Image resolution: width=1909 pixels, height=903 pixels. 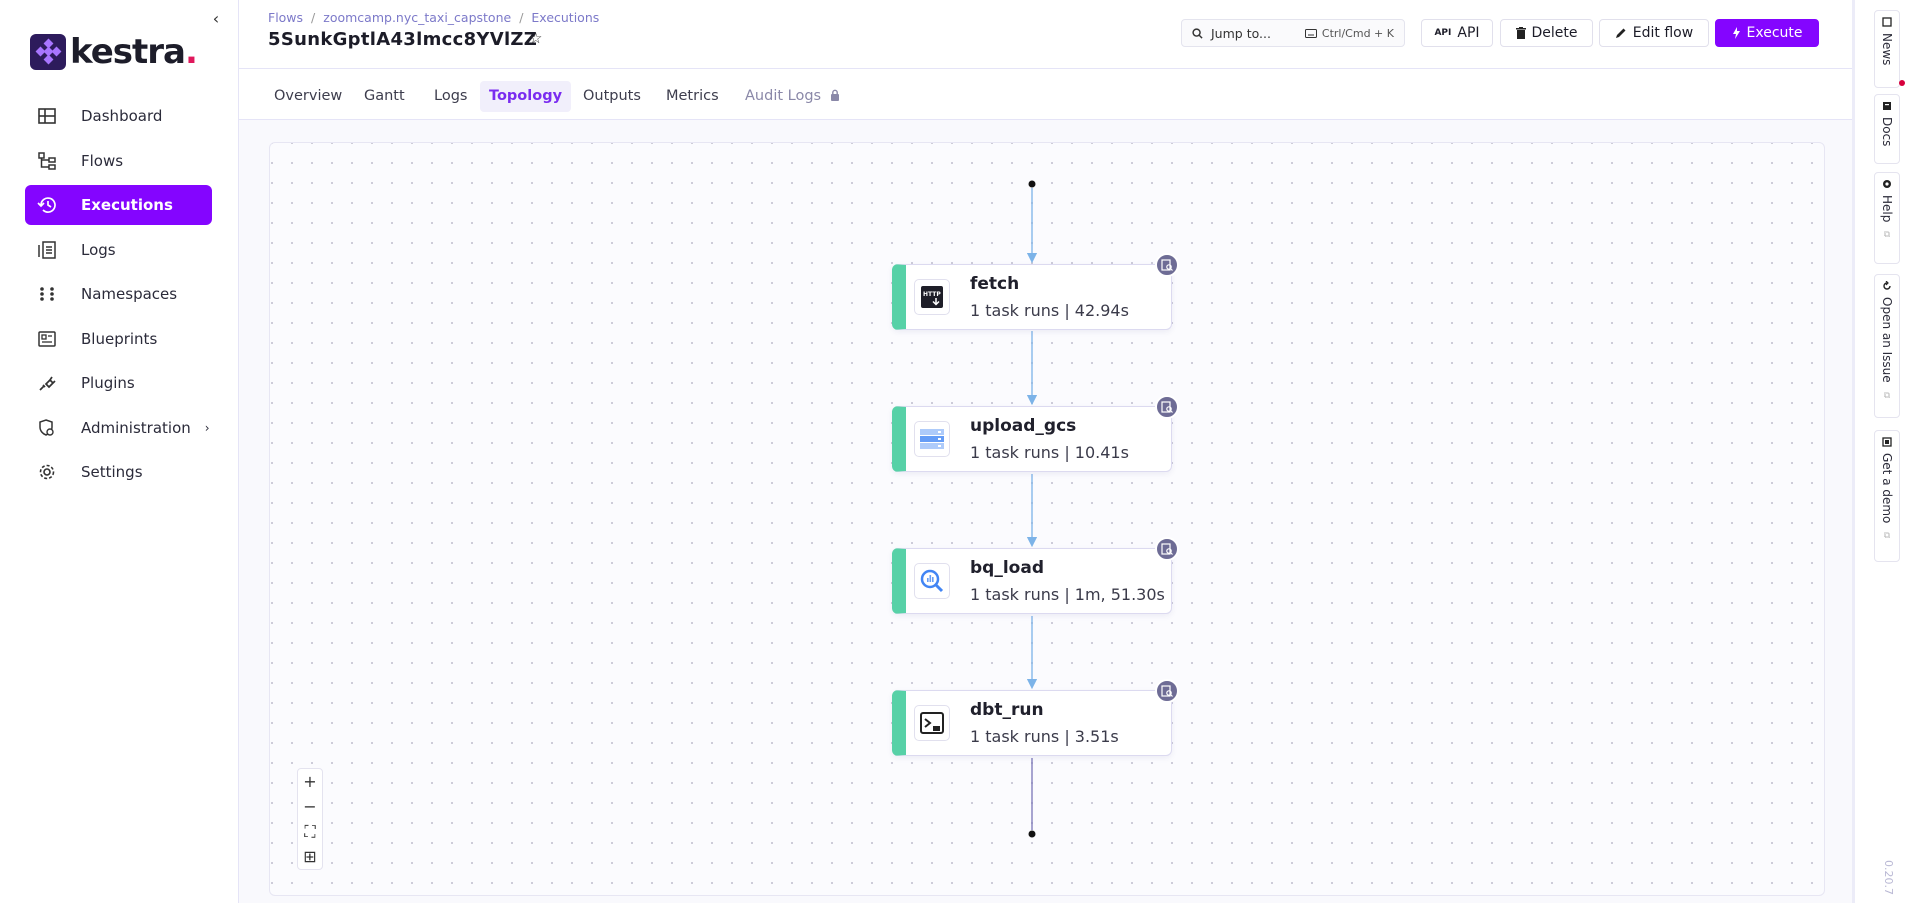 What do you see at coordinates (310, 806) in the screenshot?
I see `zoom-out-button: −` at bounding box center [310, 806].